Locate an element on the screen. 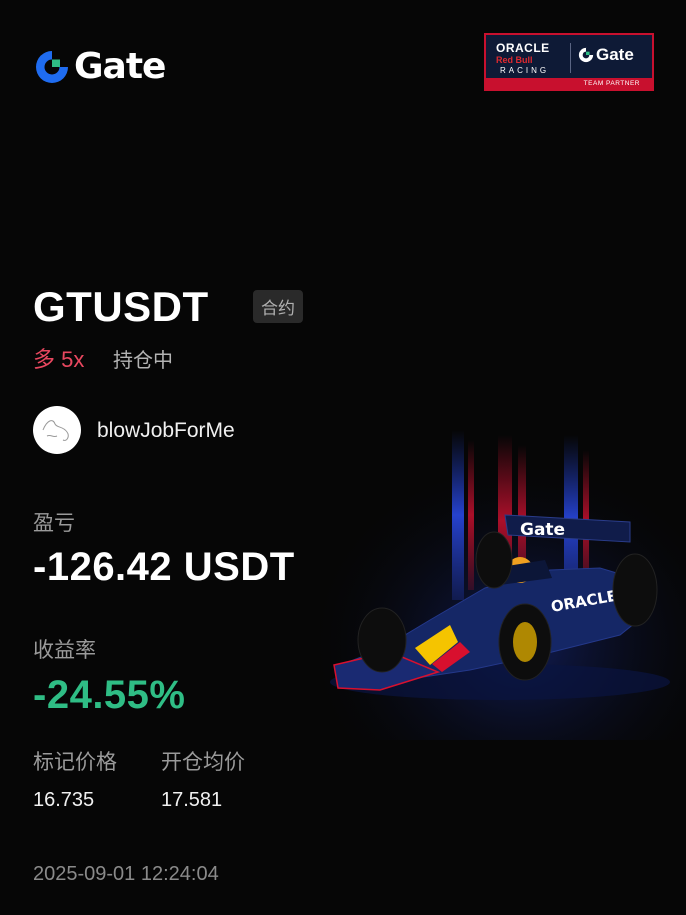 The image size is (686, 915). pnl-label: 盈亏 is located at coordinates (54, 523).